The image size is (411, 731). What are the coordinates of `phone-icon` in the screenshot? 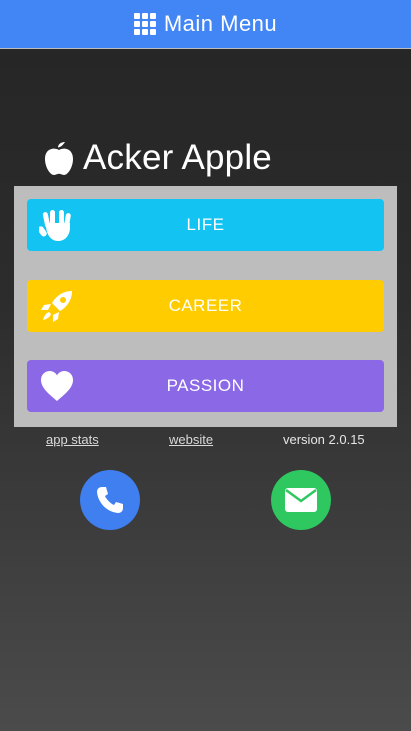 It's located at (110, 500).